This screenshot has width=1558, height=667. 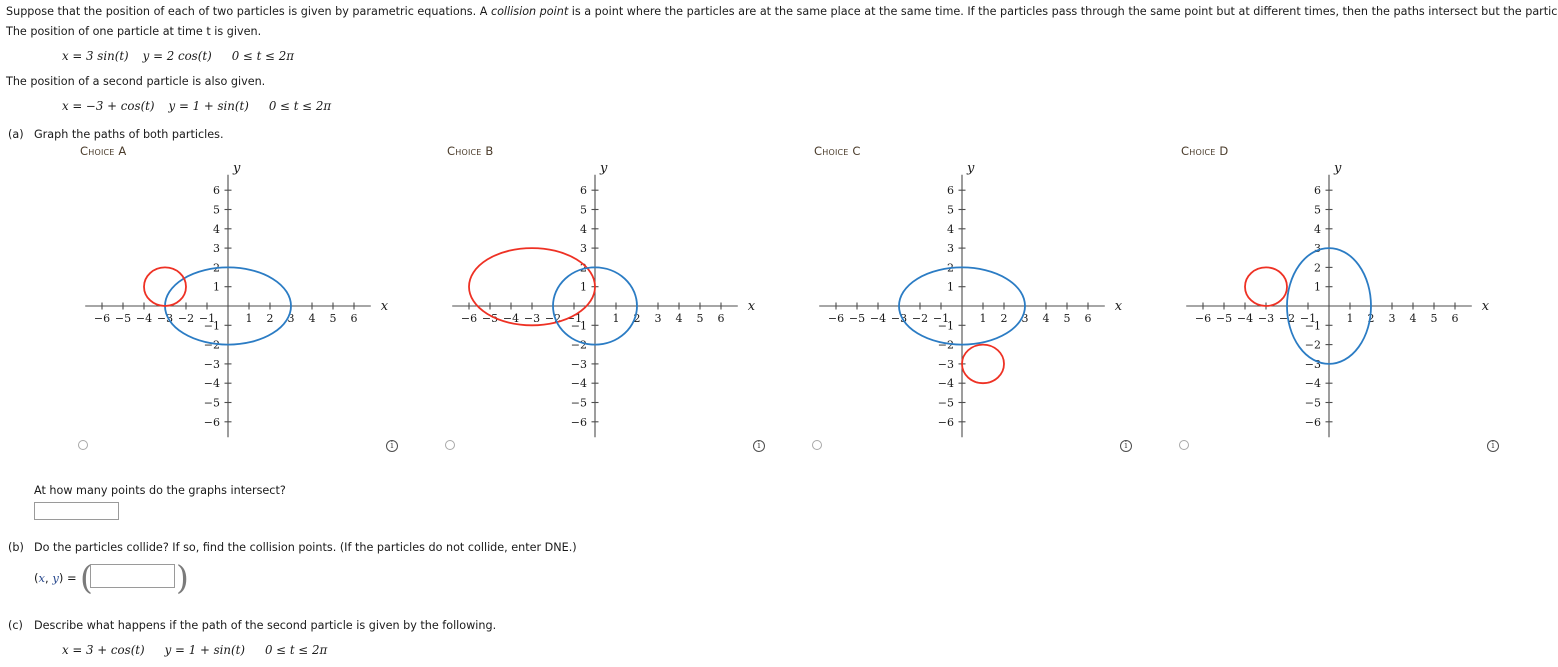 I want to click on part-c-marker: (c), so click(x=15, y=625).